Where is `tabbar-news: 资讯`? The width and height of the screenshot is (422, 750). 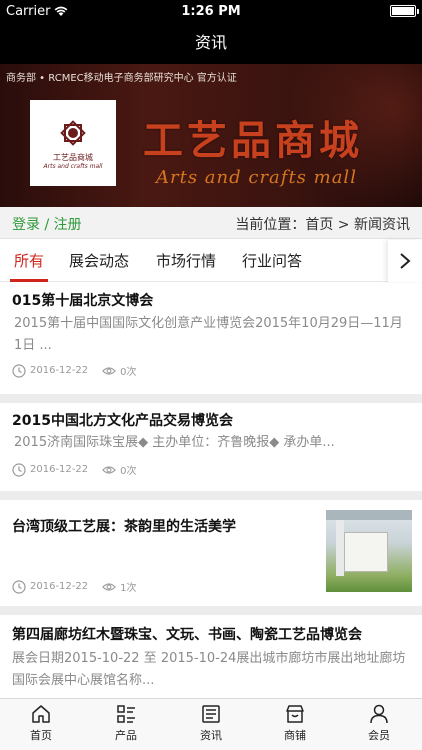 tabbar-news: 资讯 is located at coordinates (211, 723).